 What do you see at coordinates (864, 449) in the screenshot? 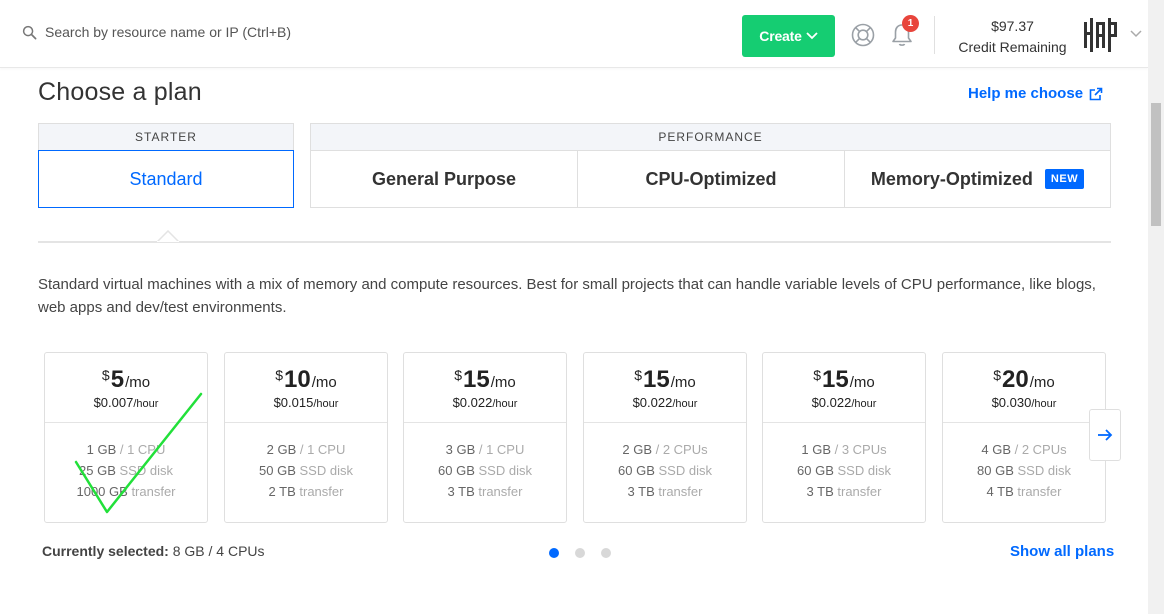
I see `cpu-value: 3 CPUs` at bounding box center [864, 449].